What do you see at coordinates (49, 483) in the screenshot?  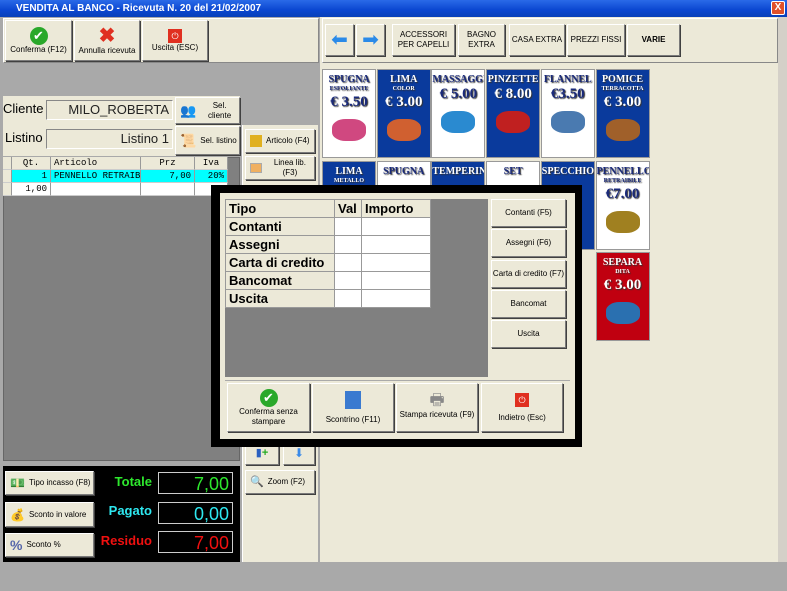 I see `payment-type-button: 💵 Tipo incasso (F8)` at bounding box center [49, 483].